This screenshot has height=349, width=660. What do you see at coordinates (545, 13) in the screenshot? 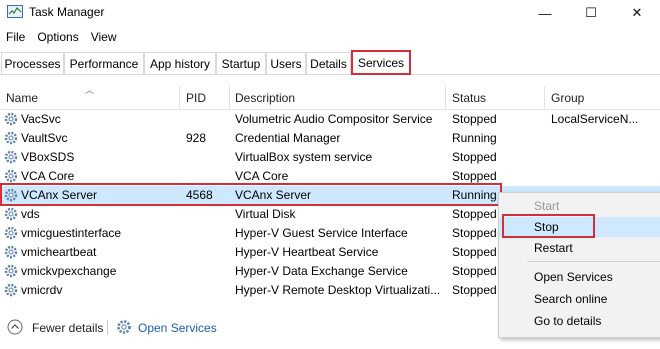
I see `minimize-button: —` at bounding box center [545, 13].